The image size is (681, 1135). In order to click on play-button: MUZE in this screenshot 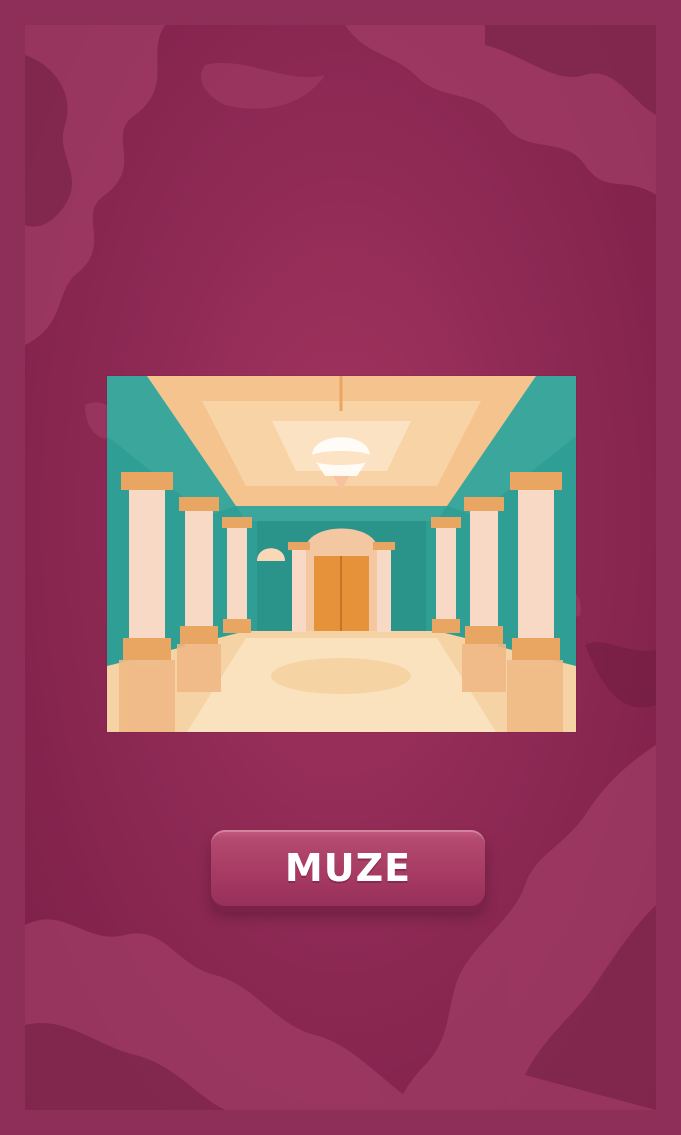, I will do `click(348, 868)`.